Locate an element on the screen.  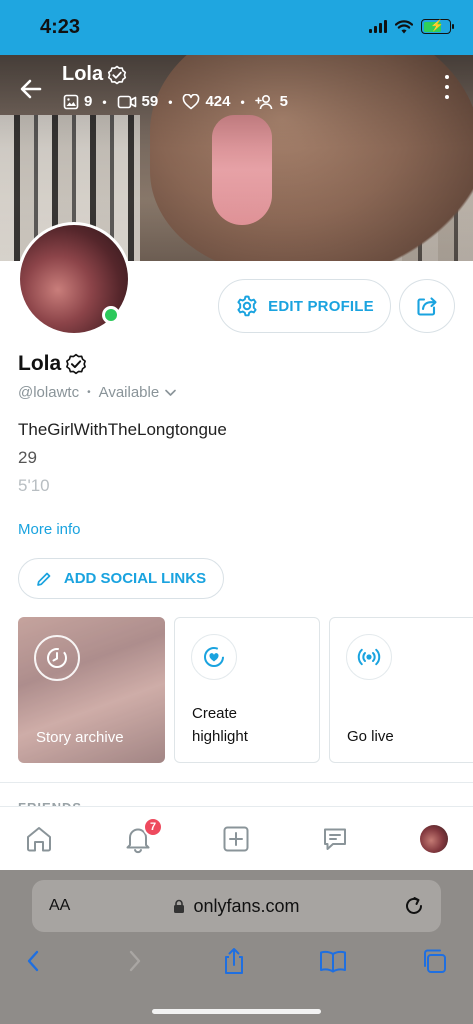
nav-home is located at coordinates (39, 839).